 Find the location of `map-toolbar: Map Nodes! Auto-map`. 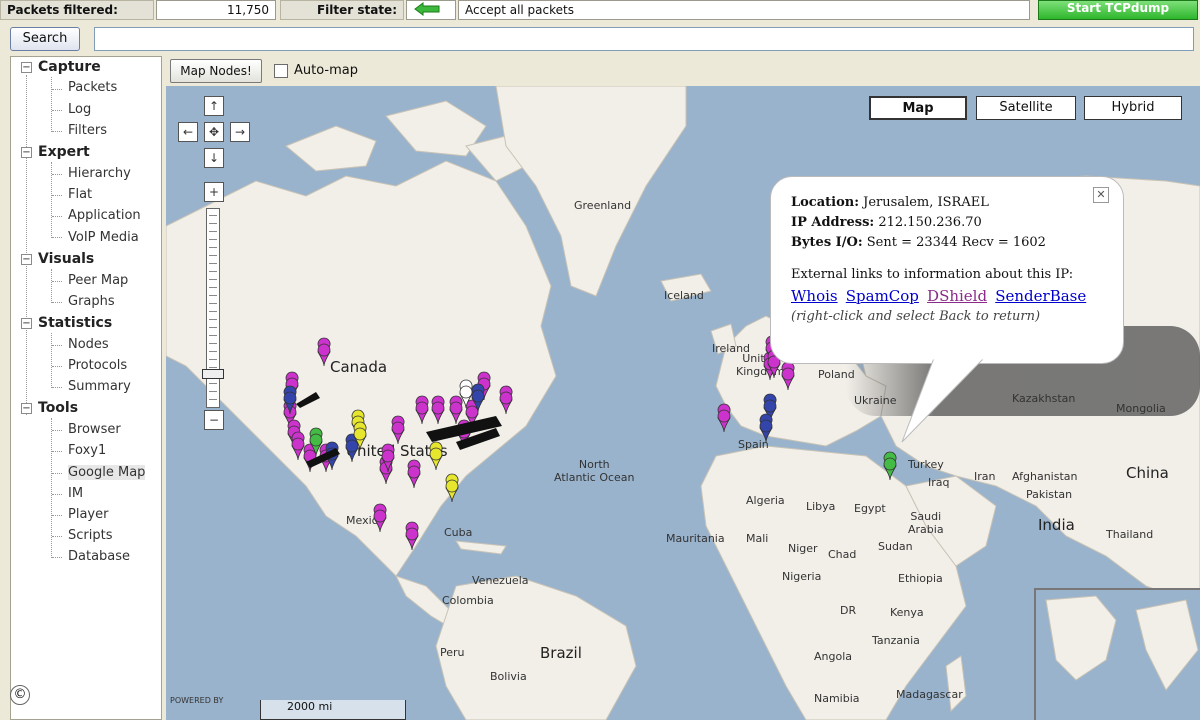

map-toolbar: Map Nodes! Auto-map is located at coordinates (683, 71).